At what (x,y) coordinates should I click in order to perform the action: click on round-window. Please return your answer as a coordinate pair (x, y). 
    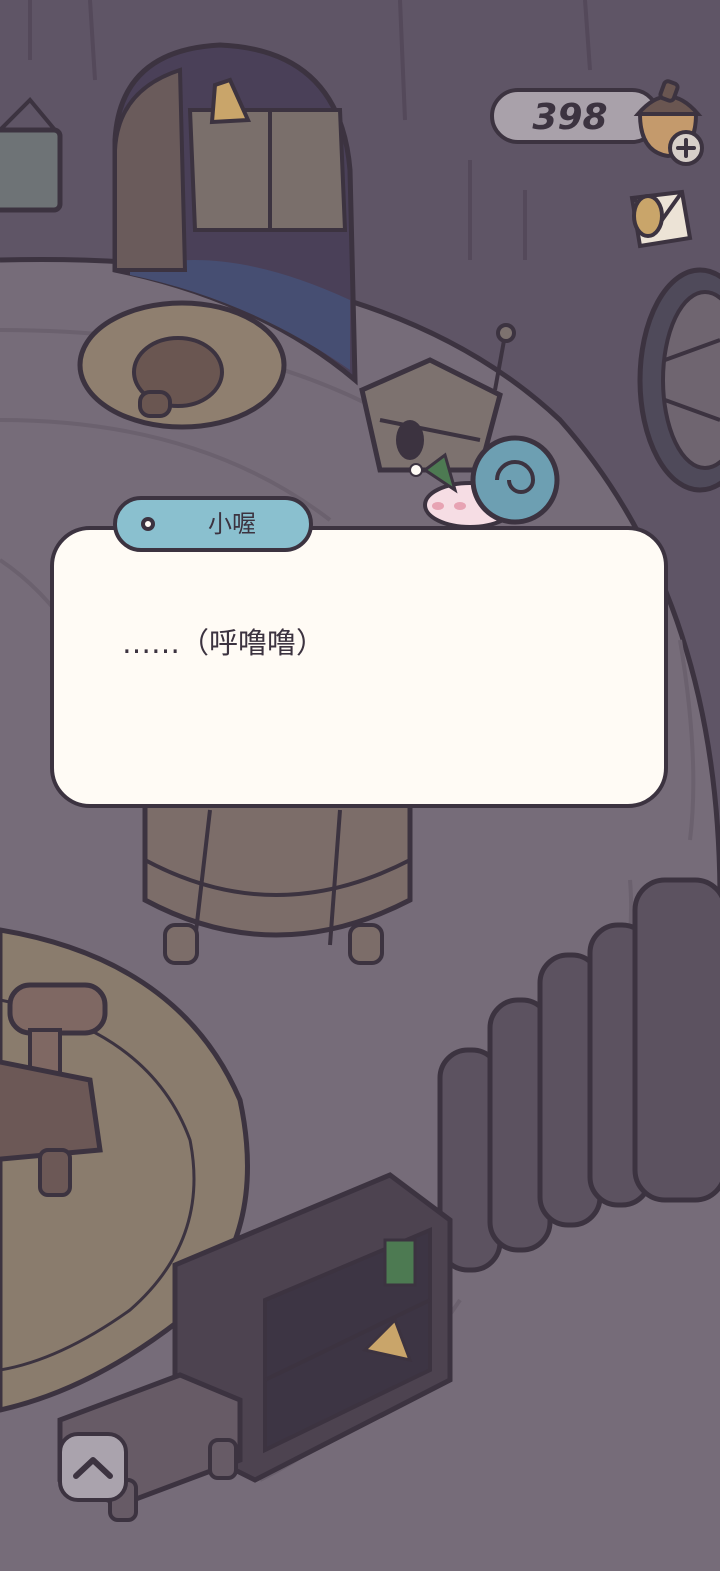
    Looking at the image, I should click on (678, 380).